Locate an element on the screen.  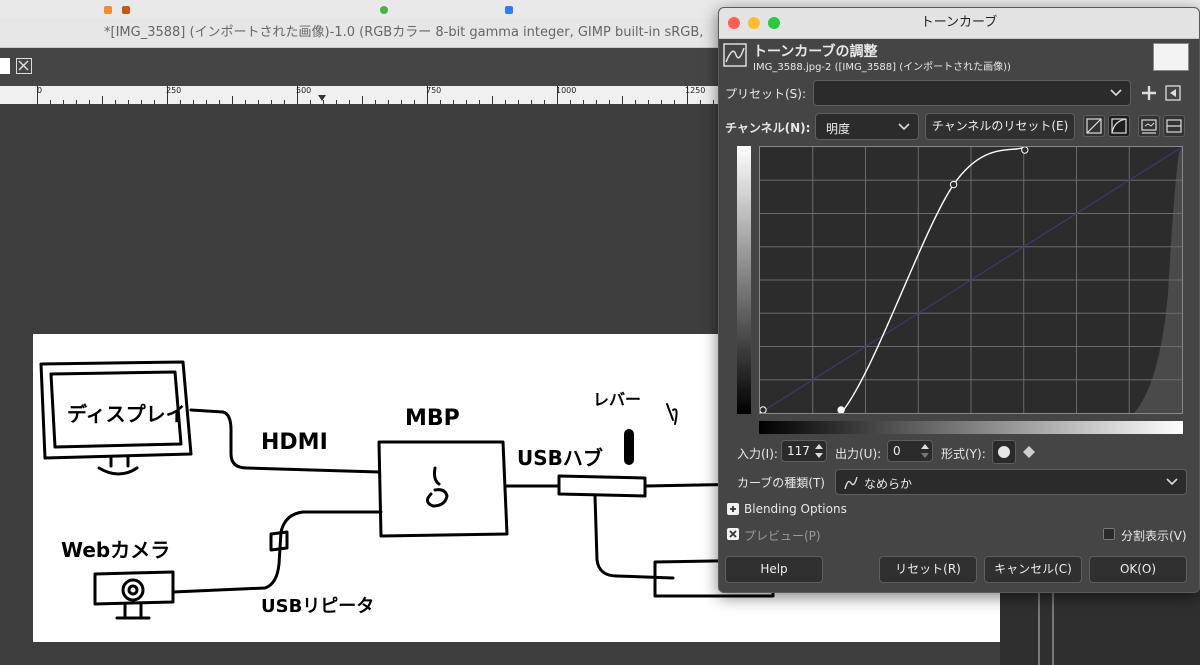
ok-button: OK(O) is located at coordinates (1138, 569).